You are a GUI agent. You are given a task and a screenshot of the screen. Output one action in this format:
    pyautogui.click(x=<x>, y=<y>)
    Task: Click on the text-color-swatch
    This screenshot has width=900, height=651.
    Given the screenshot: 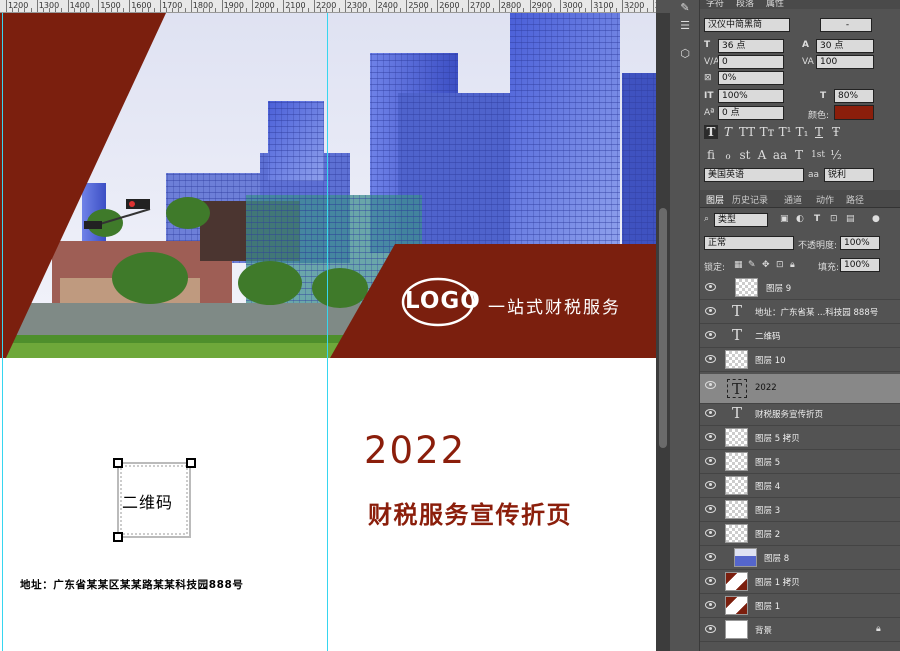 What is the action you would take?
    pyautogui.click(x=854, y=112)
    